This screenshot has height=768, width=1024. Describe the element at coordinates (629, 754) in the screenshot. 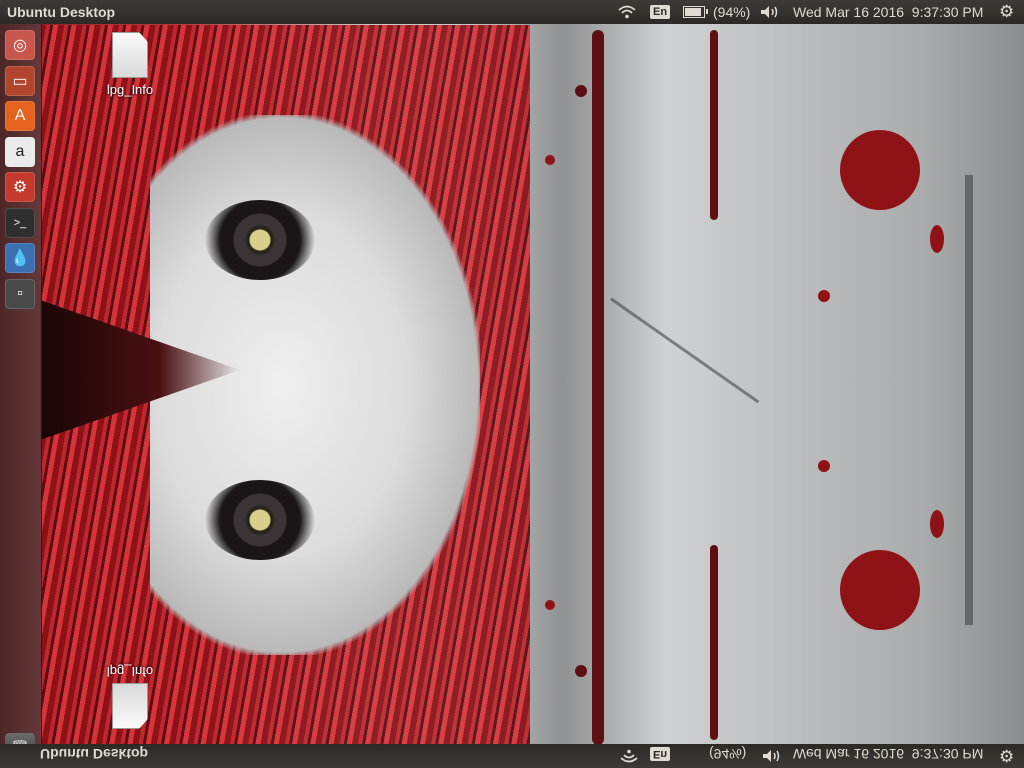

I see `mirrored-wifi-icon` at that location.